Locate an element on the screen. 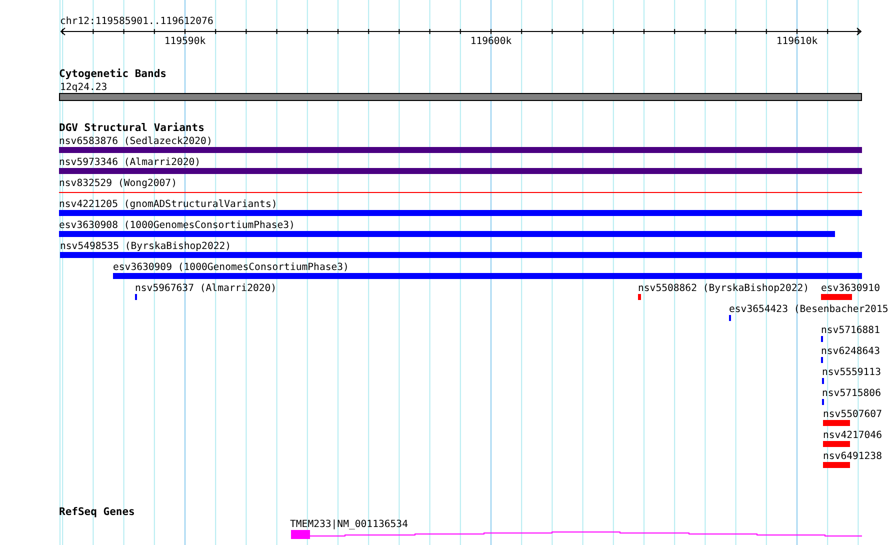 The width and height of the screenshot is (890, 545). variant-label: nsv4217046 is located at coordinates (852, 435).